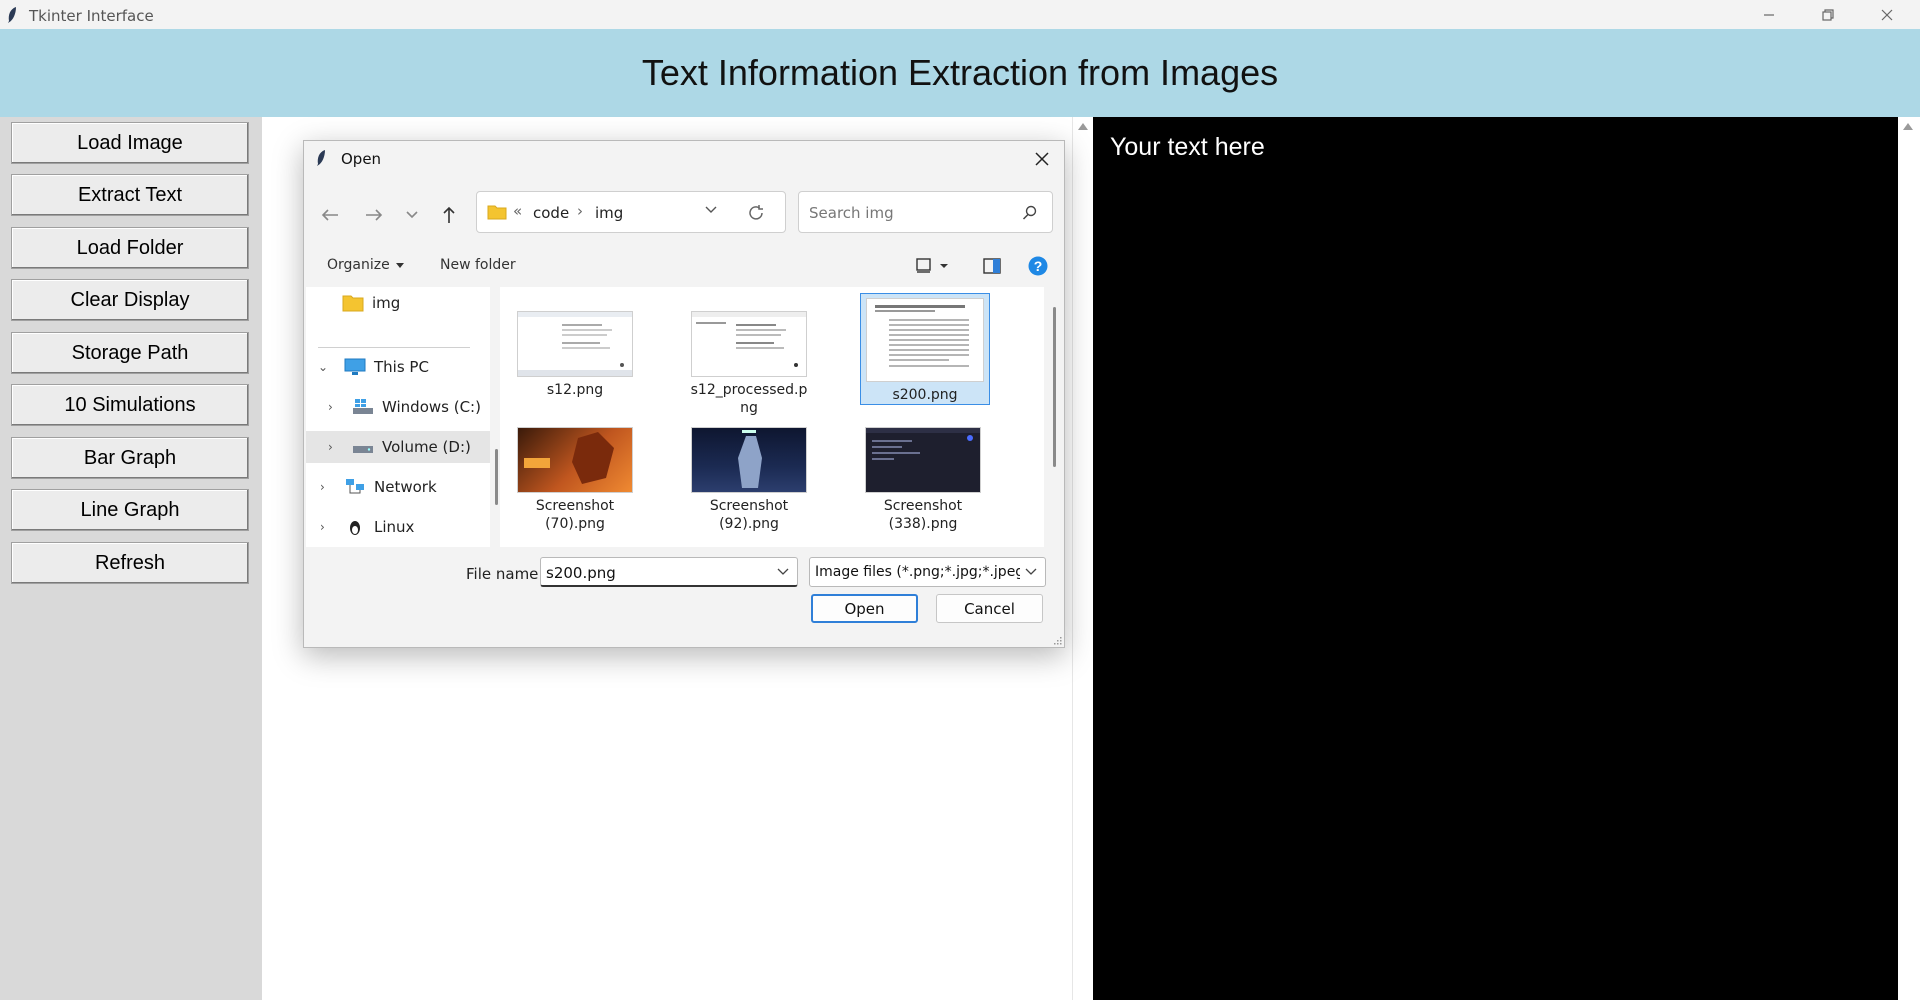 Image resolution: width=1920 pixels, height=1000 pixels. I want to click on nav-item-windows-c: › Windows (C:), so click(398, 407).